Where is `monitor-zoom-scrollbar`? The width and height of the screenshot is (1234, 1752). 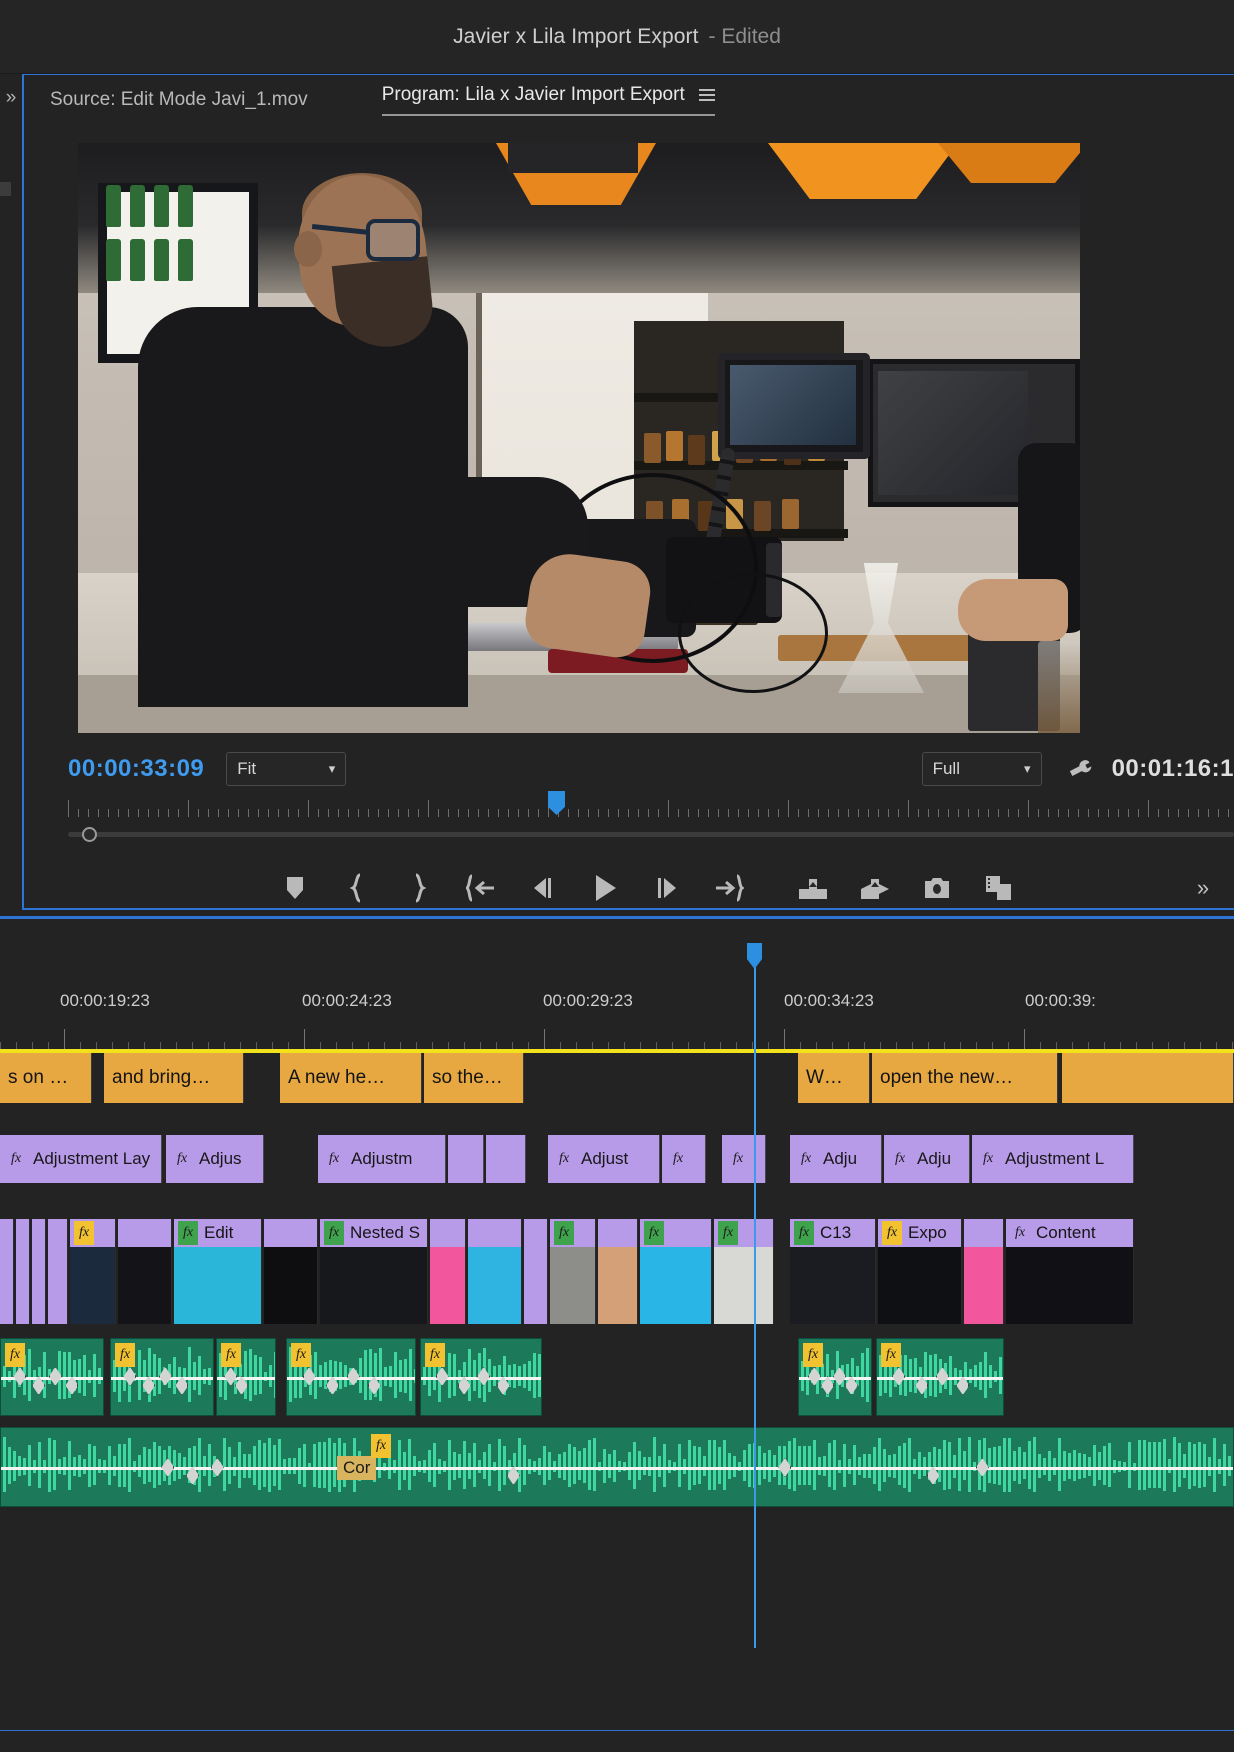
monitor-zoom-scrollbar is located at coordinates (651, 834).